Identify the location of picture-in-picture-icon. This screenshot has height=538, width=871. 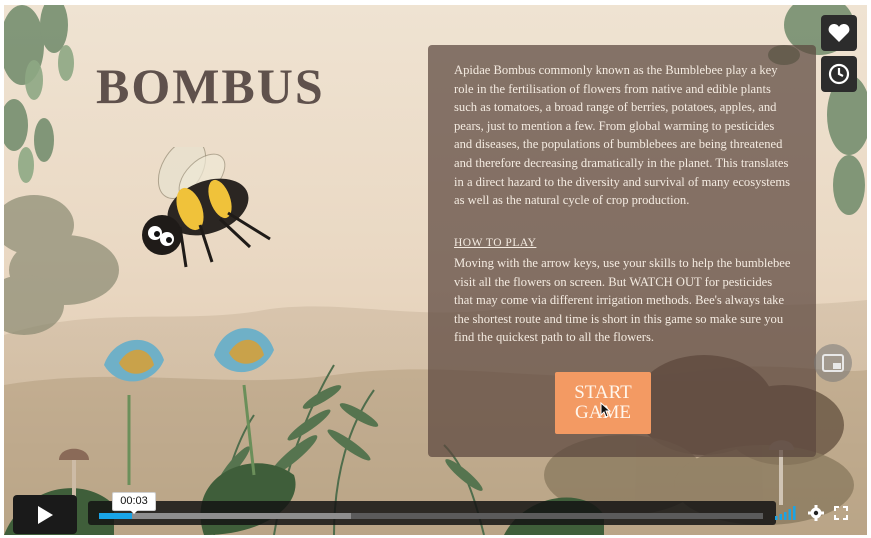
(833, 363).